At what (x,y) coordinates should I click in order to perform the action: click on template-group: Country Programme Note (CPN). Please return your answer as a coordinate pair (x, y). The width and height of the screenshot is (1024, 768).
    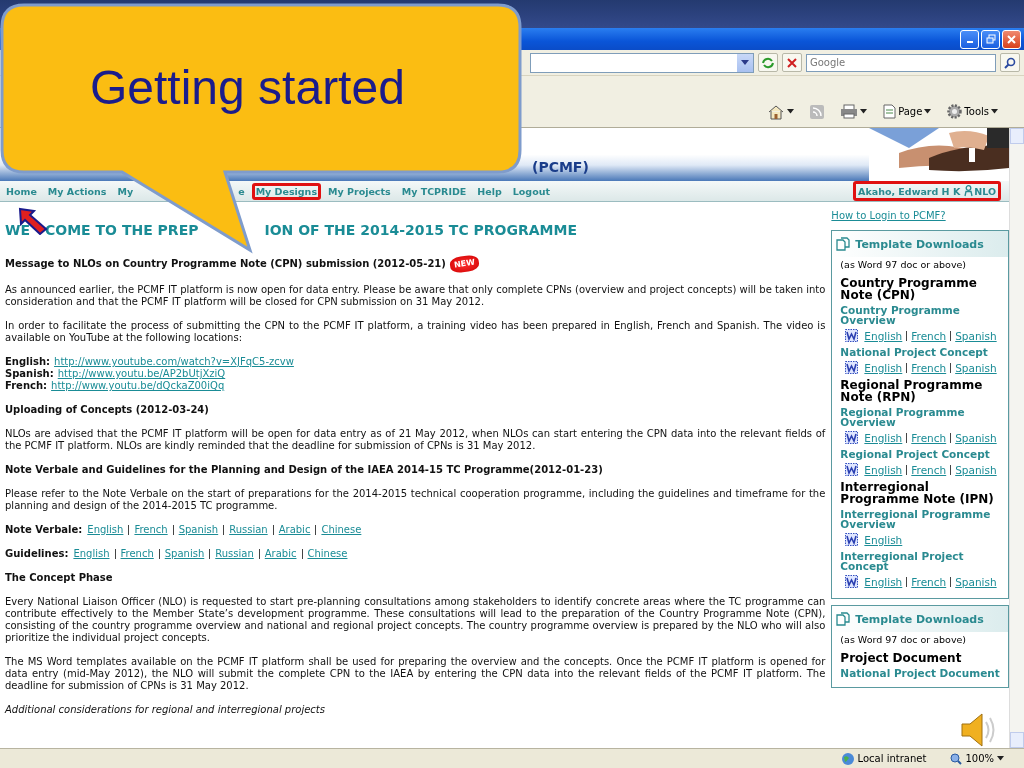
    Looking at the image, I should click on (920, 289).